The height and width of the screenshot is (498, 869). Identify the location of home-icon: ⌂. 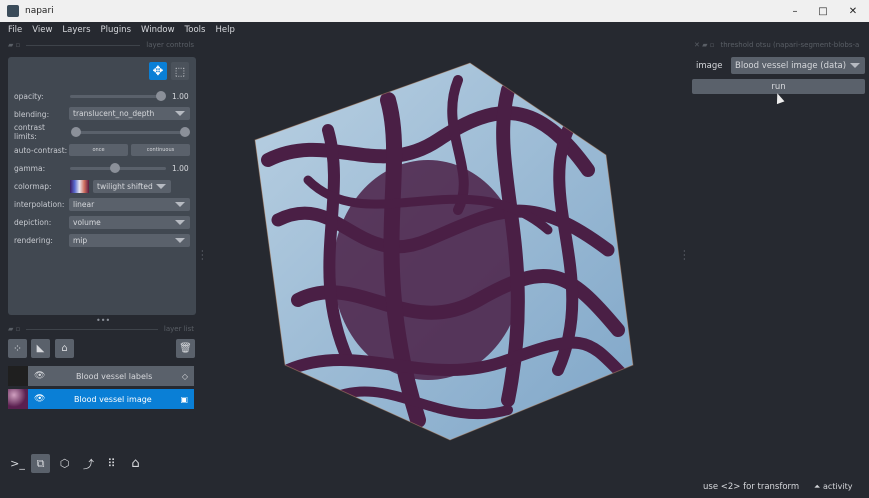
(135, 463).